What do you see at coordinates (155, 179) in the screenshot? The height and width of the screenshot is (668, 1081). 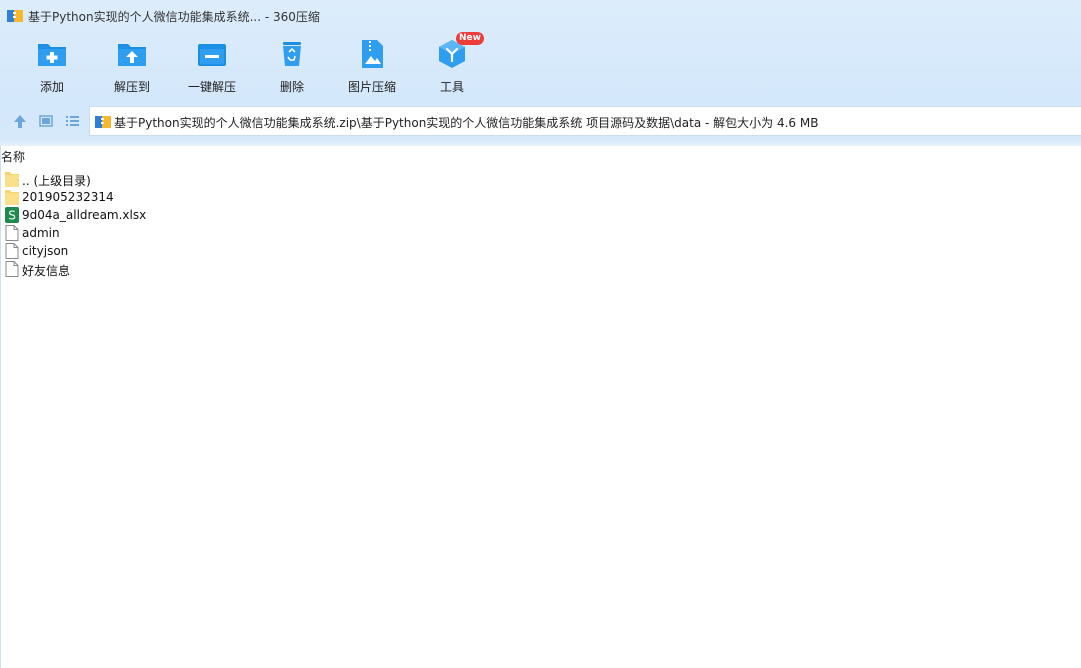 I see `list-item-parent-dir: .. (上级目录)` at bounding box center [155, 179].